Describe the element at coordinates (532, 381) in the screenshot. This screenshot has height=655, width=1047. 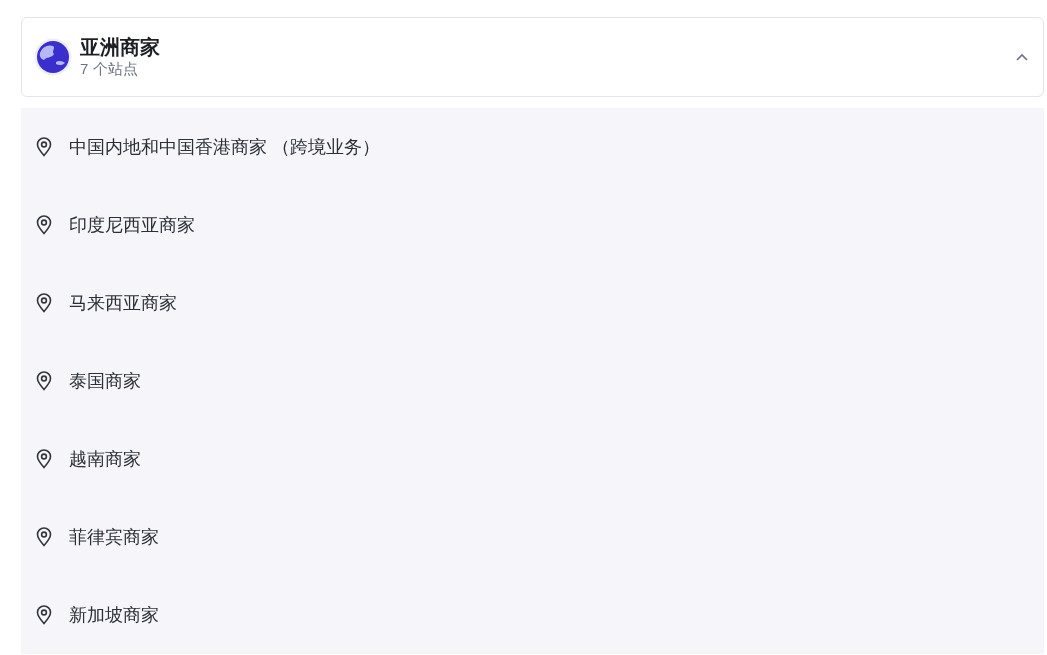
I see `site-item: 泰国商家` at that location.